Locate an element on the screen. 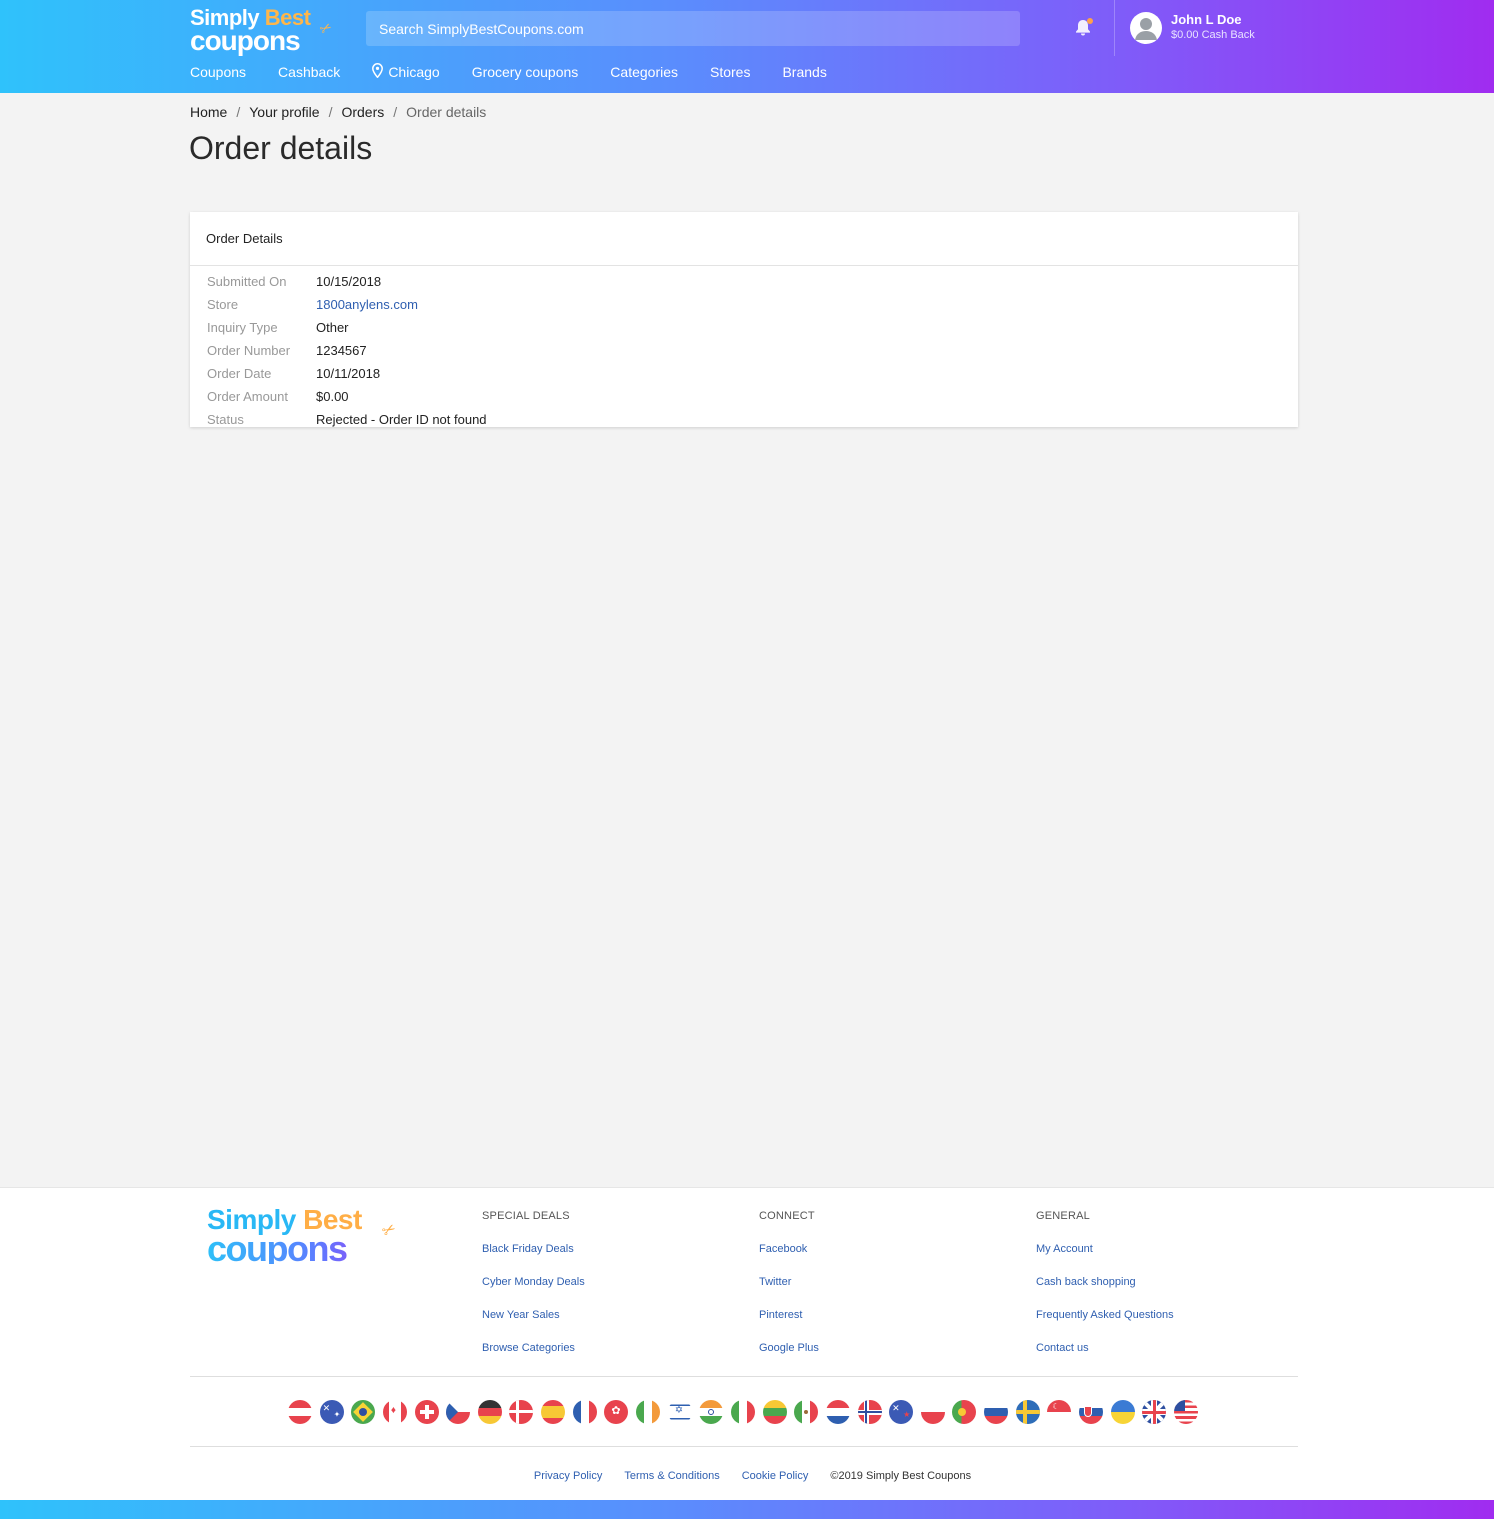 The height and width of the screenshot is (1519, 1494). footer-link-cash-back-shopping: Cash back shopping is located at coordinates (1105, 1283).